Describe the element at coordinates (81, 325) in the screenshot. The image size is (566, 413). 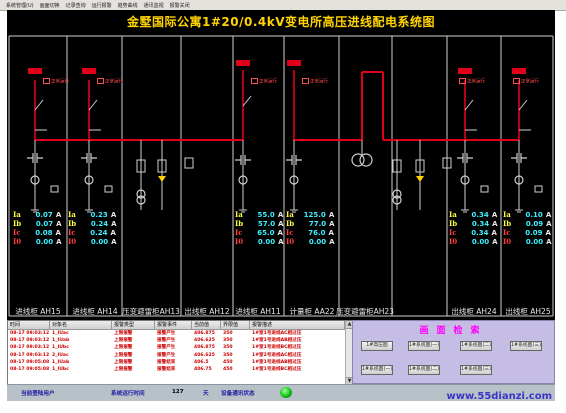
I see `column-header: 对象名` at that location.